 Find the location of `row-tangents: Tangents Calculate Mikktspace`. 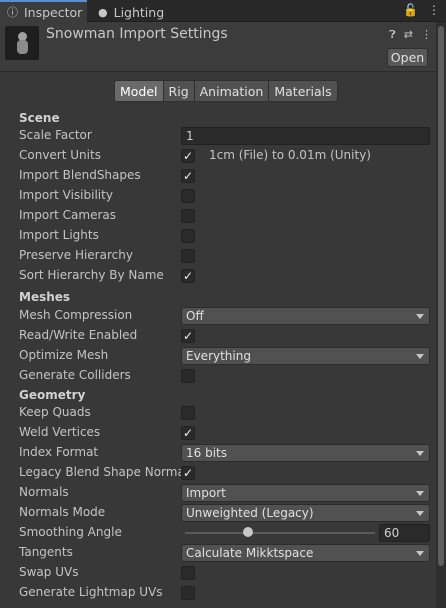

row-tangents: Tangents Calculate Mikktspace is located at coordinates (218, 553).